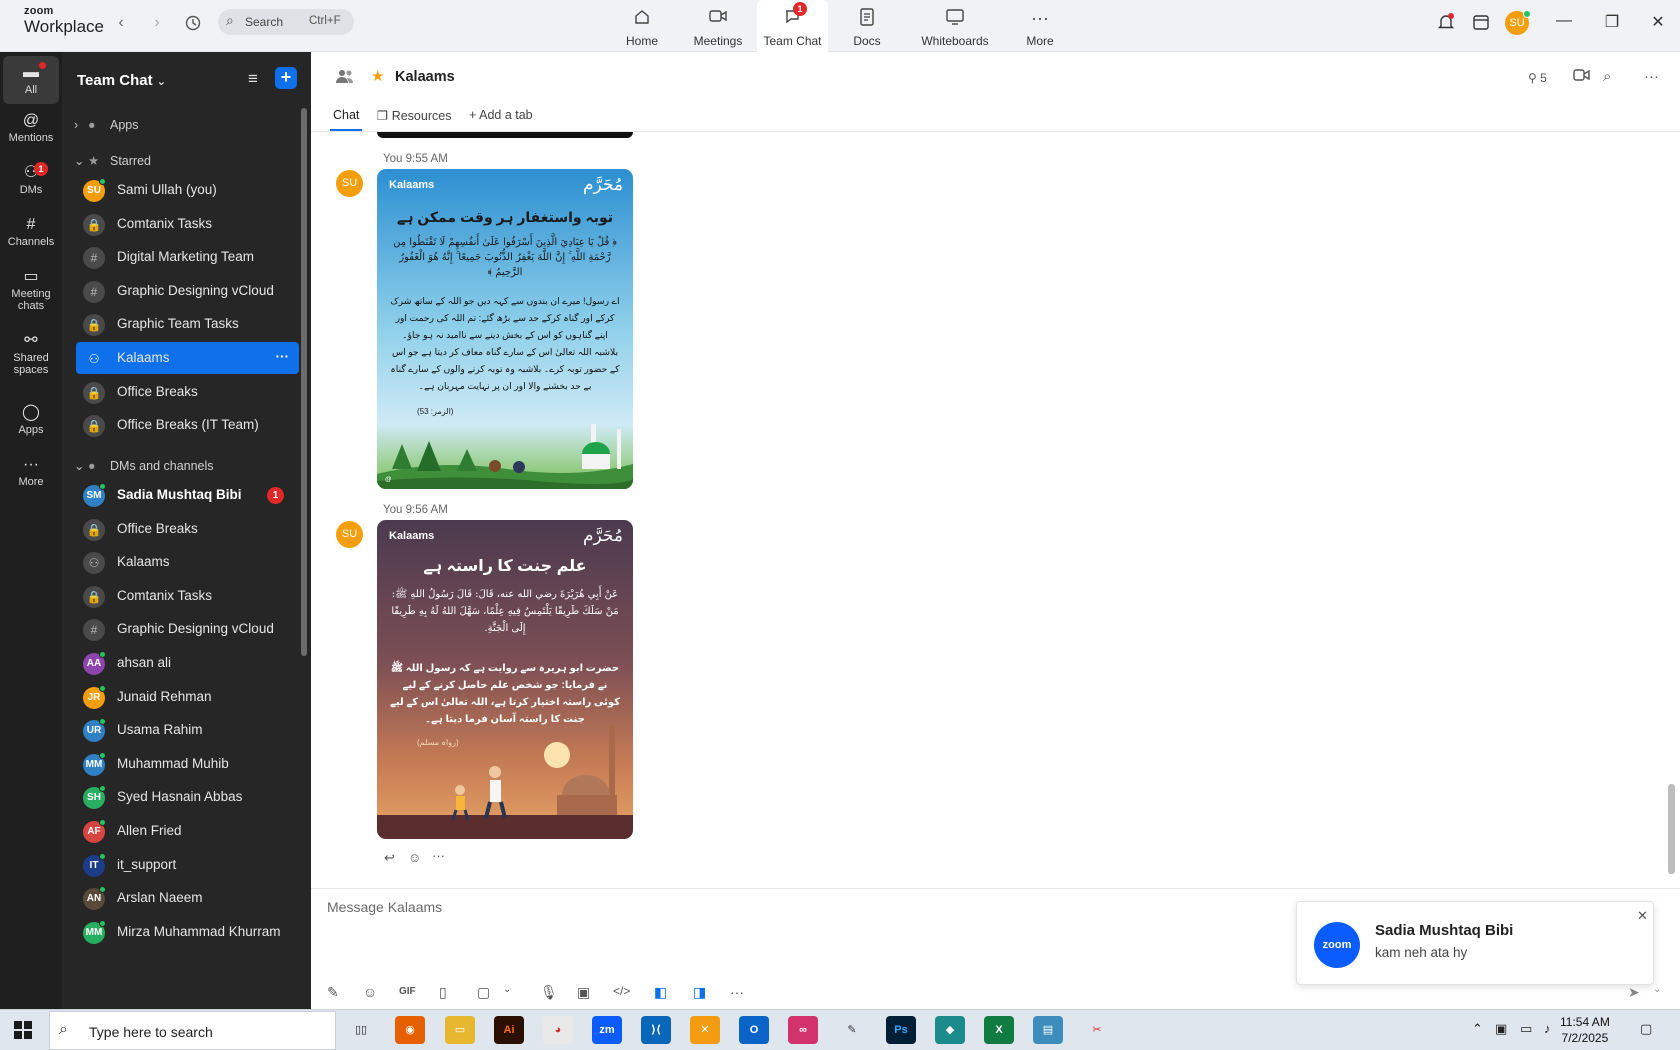 This screenshot has width=1680, height=1050. Describe the element at coordinates (192, 1030) in the screenshot. I see `taskbar-search: ⌕ Type here to search` at that location.